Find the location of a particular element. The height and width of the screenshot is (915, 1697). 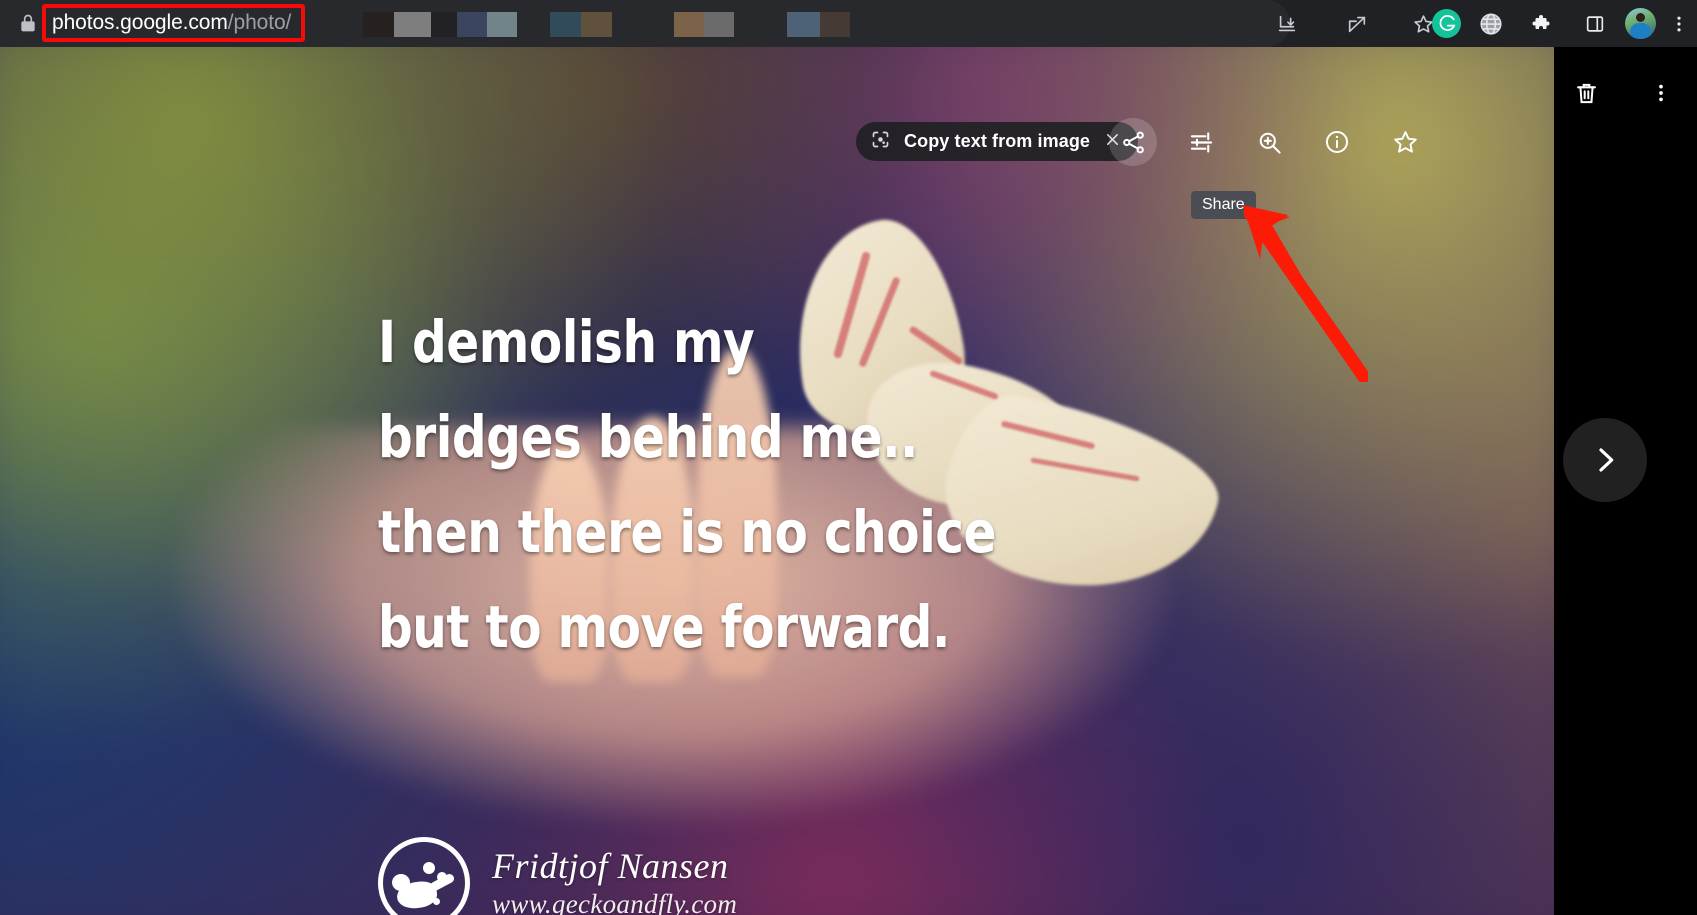

share-button is located at coordinates (1133, 142).